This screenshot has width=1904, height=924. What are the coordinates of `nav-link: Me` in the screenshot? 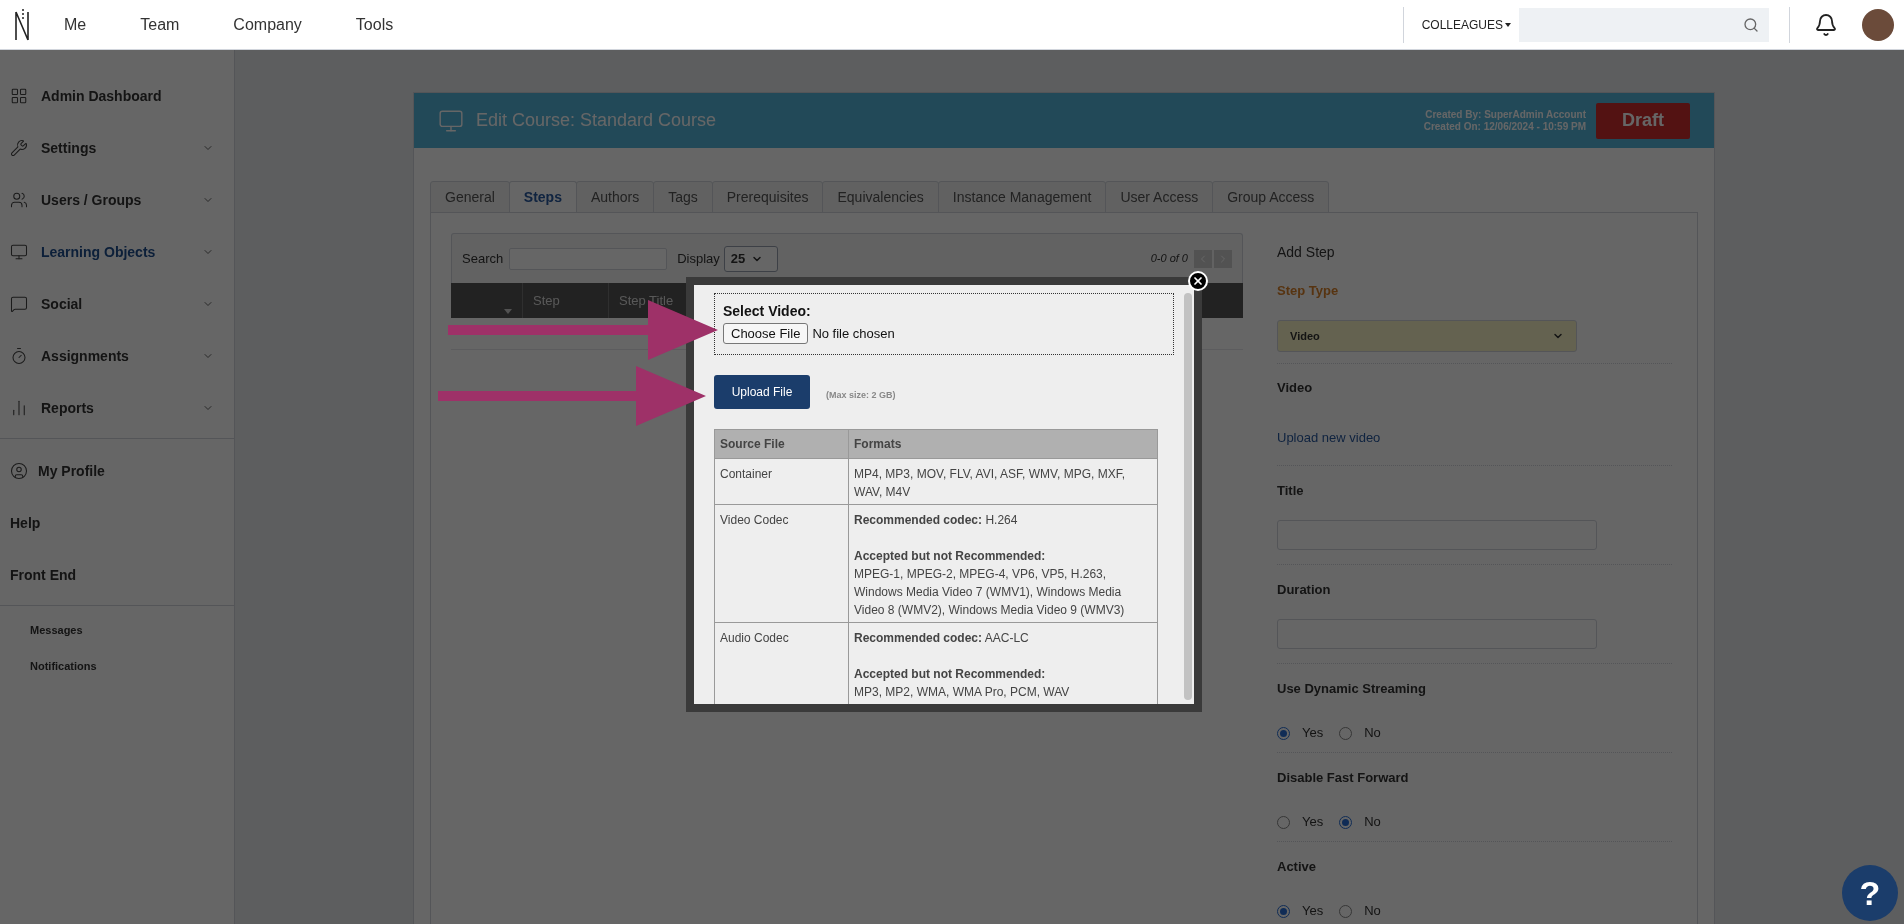 It's located at (75, 24).